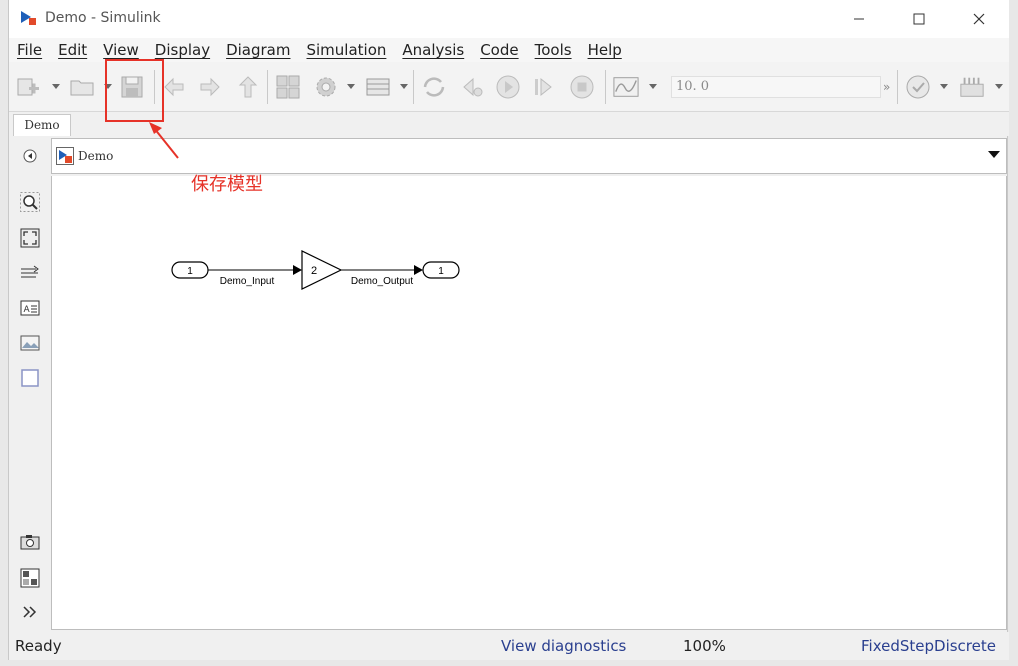 This screenshot has width=1018, height=666. Describe the element at coordinates (30, 542) in the screenshot. I see `screenshot-button` at that location.